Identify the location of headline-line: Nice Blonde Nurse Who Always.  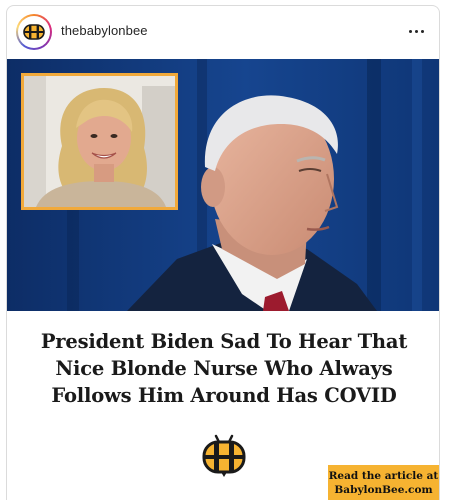
(224, 368).